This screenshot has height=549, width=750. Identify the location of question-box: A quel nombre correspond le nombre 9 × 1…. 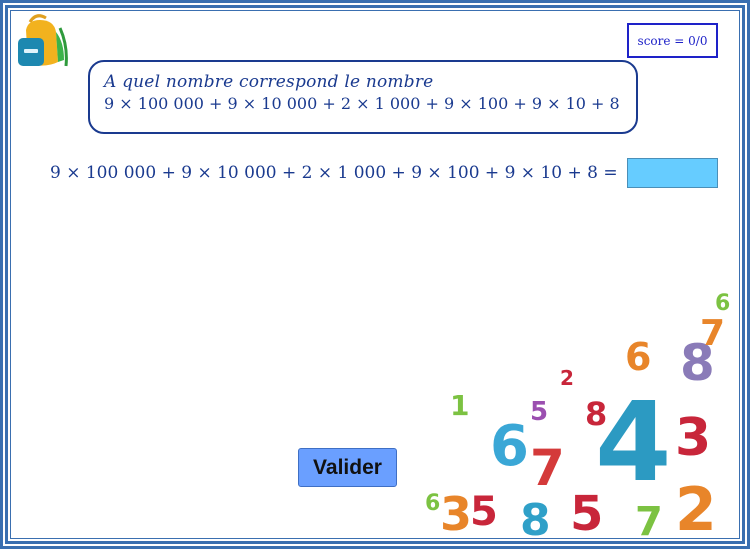
(363, 97).